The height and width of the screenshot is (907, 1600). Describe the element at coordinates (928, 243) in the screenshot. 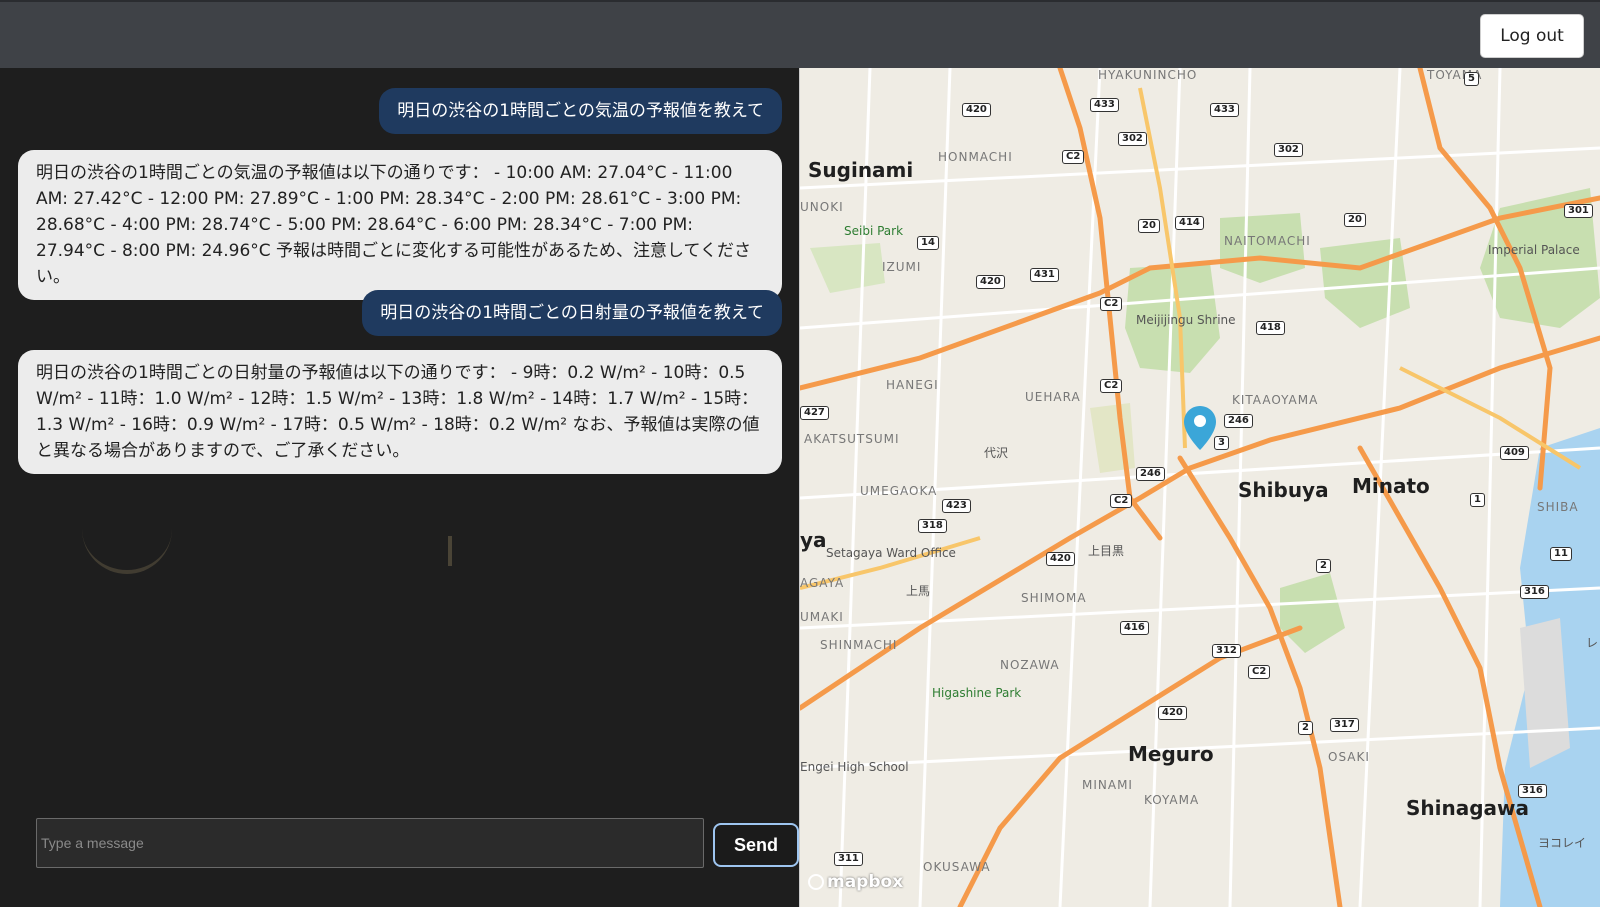

I see `road-shield: 14` at that location.